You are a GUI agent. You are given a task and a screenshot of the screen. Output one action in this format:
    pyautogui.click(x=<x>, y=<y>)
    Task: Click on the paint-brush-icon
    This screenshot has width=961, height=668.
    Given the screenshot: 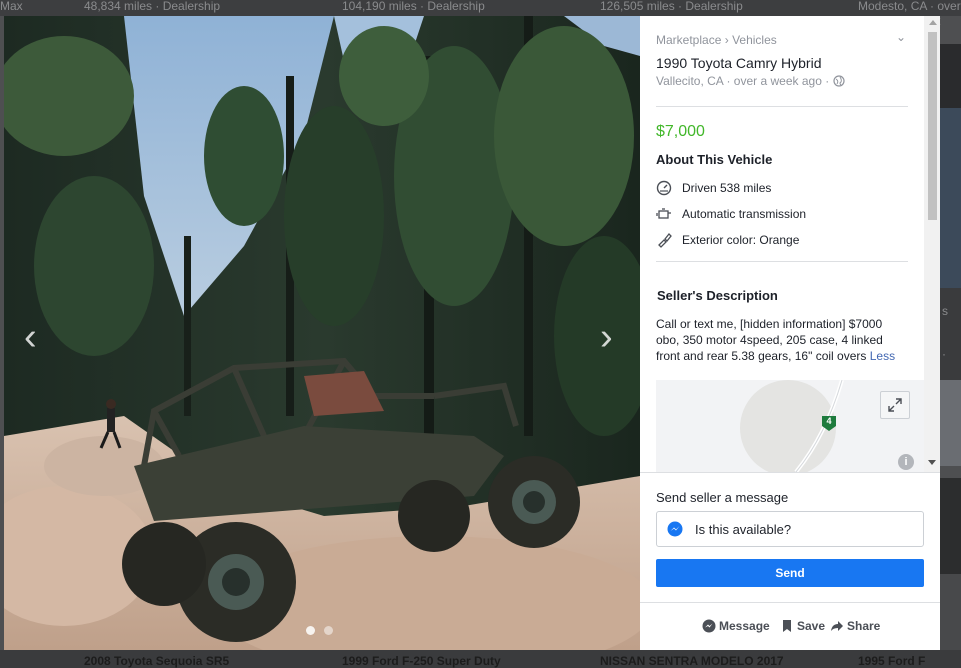 What is the action you would take?
    pyautogui.click(x=665, y=240)
    